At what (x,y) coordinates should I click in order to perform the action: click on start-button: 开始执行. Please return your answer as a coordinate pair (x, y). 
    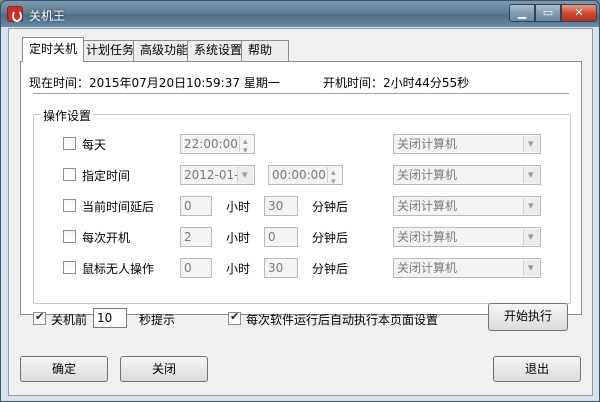
    Looking at the image, I should click on (528, 317).